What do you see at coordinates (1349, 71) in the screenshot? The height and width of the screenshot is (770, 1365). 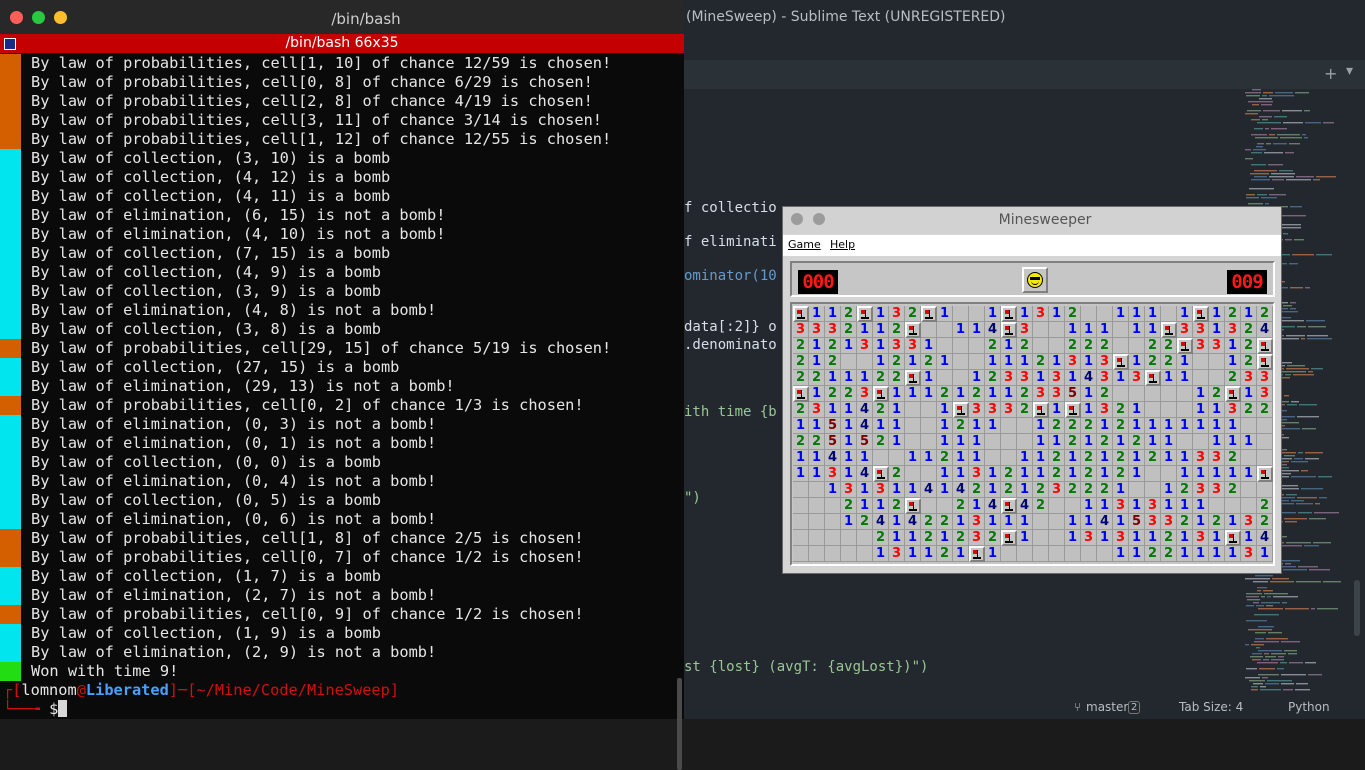 I see `chevron-down-icon: ▾` at bounding box center [1349, 71].